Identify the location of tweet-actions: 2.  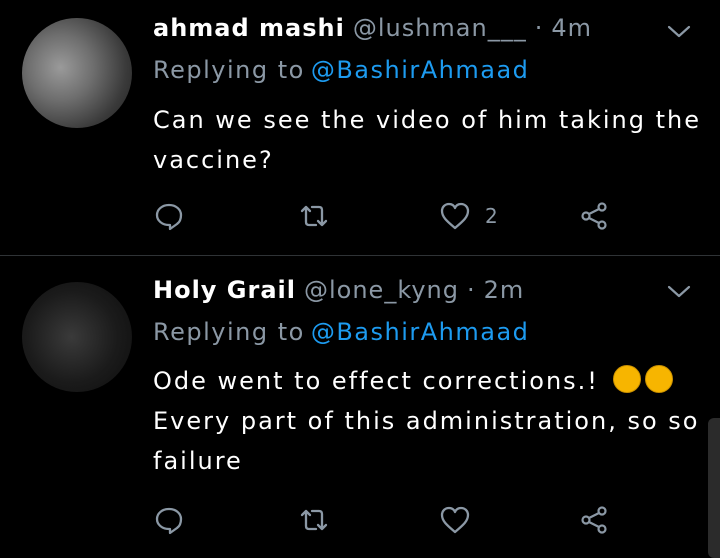
(388, 216).